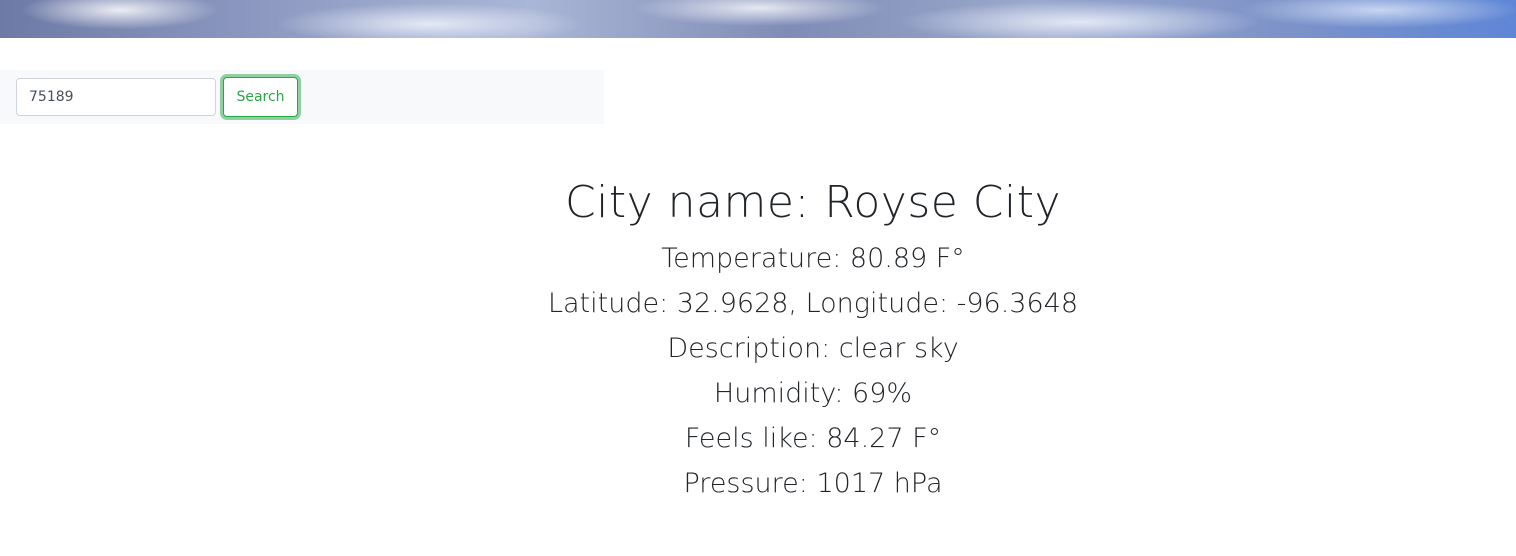 The image size is (1516, 556). Describe the element at coordinates (813, 303) in the screenshot. I see `coordinates-text: Latitude: 32.9628, Longitude: -96.3648` at that location.